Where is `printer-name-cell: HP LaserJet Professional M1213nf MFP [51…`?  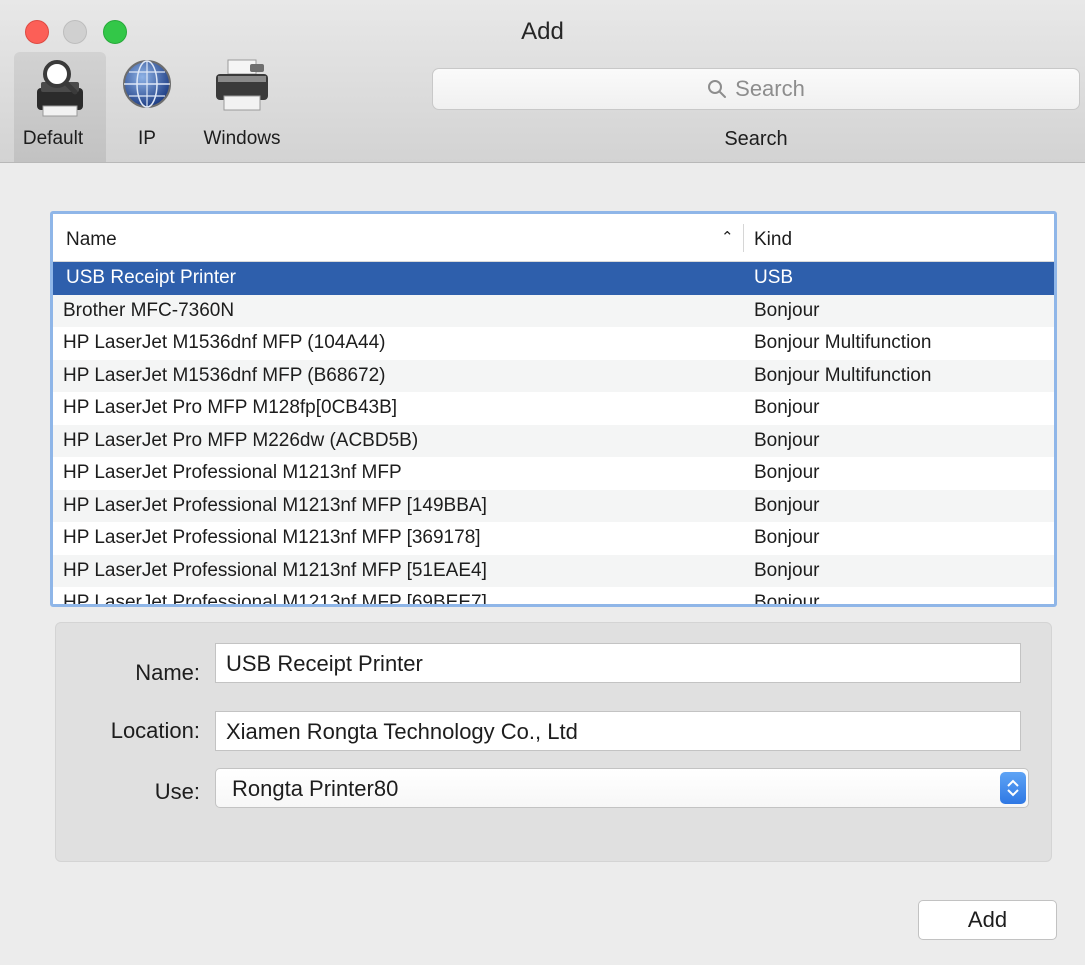
printer-name-cell: HP LaserJet Professional M1213nf MFP [51… is located at coordinates (275, 570).